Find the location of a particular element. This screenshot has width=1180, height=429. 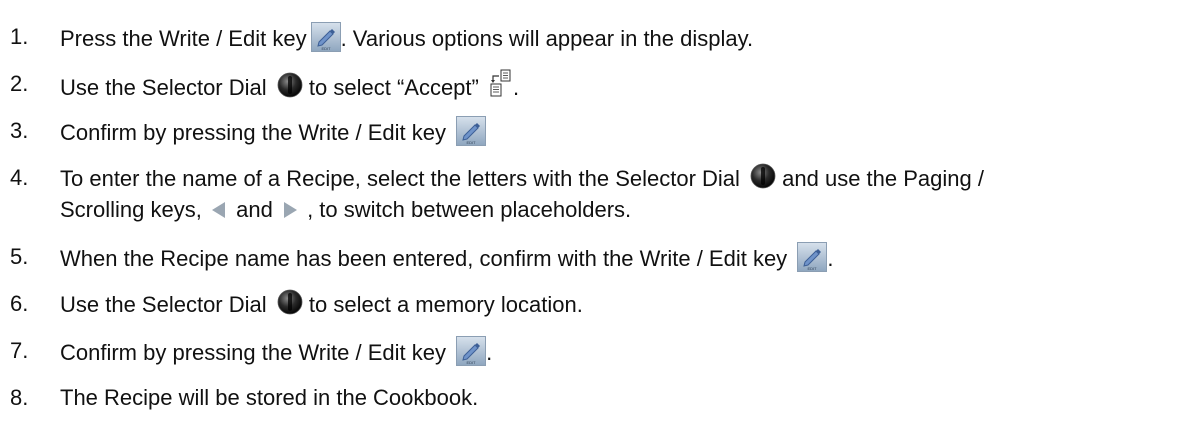

step-number: 3. is located at coordinates (19, 130).